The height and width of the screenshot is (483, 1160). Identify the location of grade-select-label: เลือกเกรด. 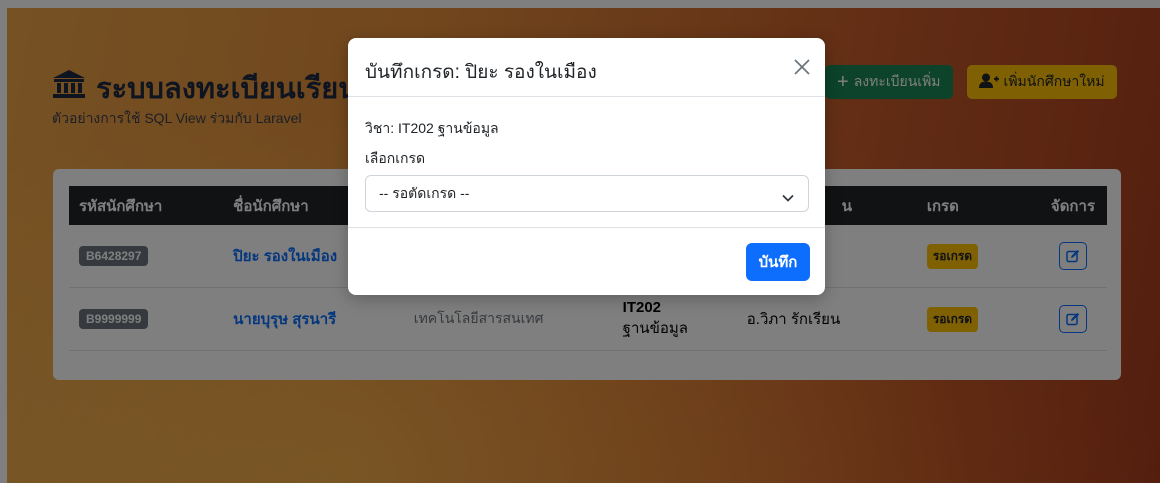
(395, 158).